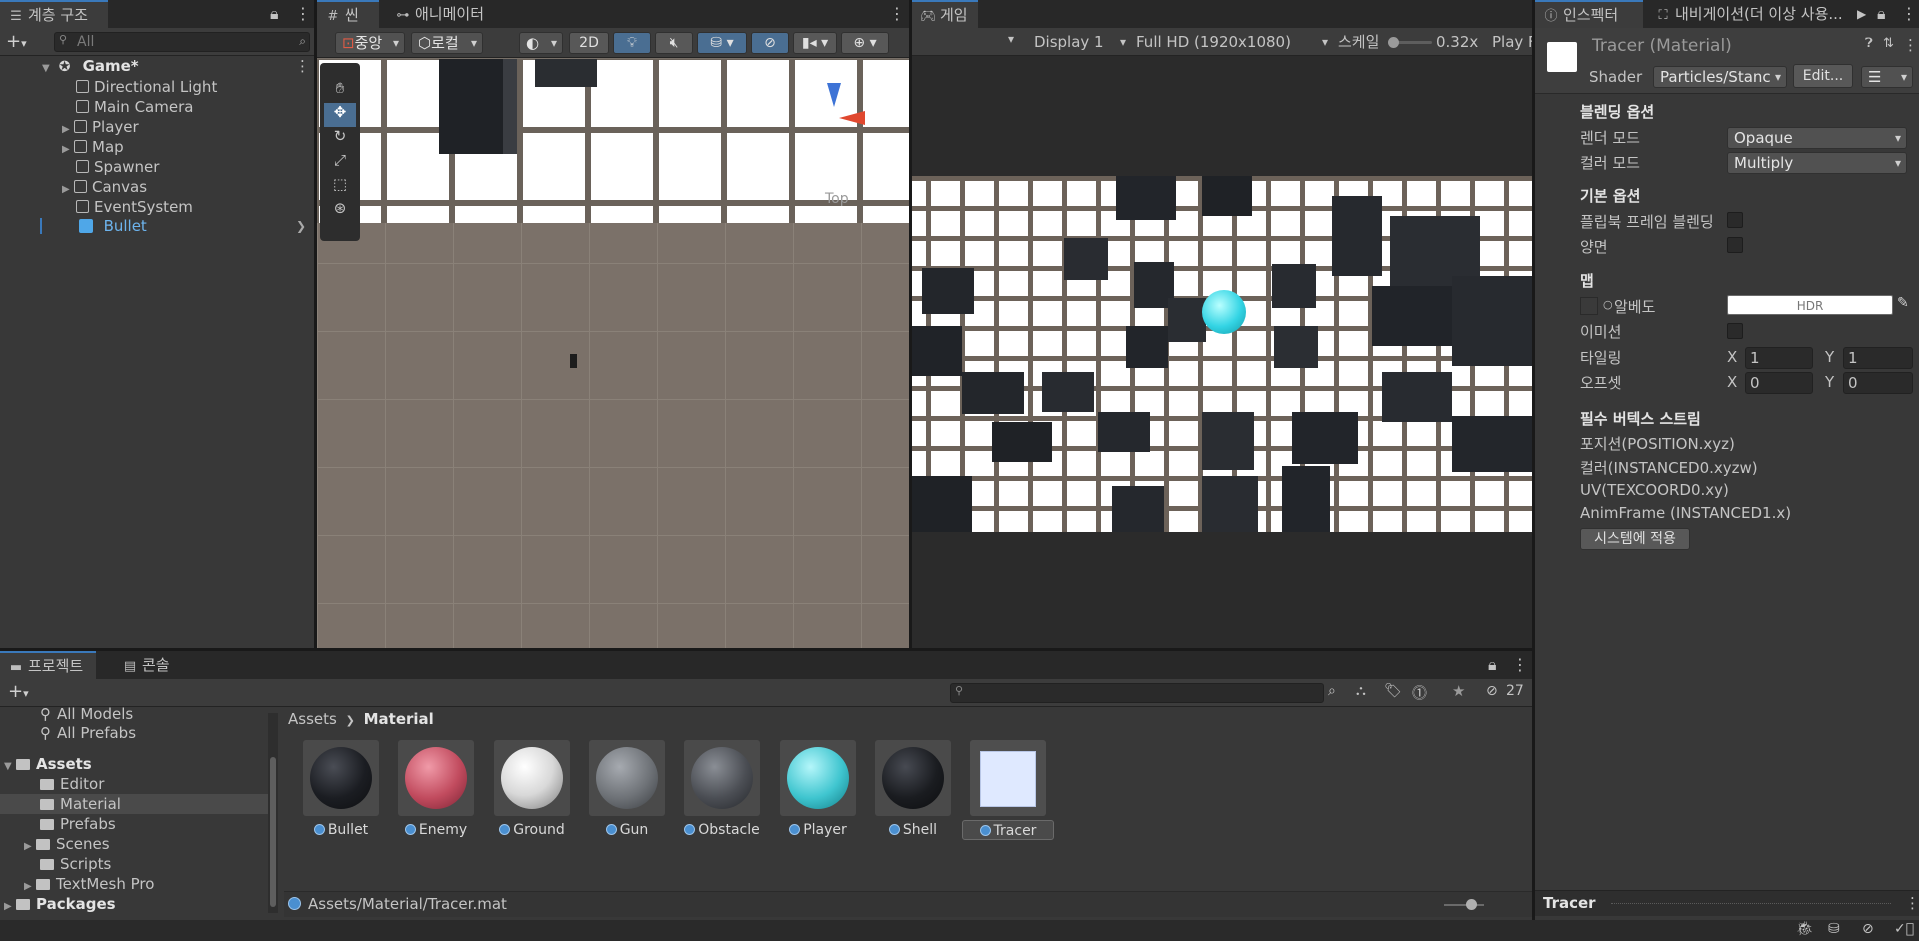  Describe the element at coordinates (340, 163) in the screenshot. I see `scale-tool-button: ⤢` at that location.